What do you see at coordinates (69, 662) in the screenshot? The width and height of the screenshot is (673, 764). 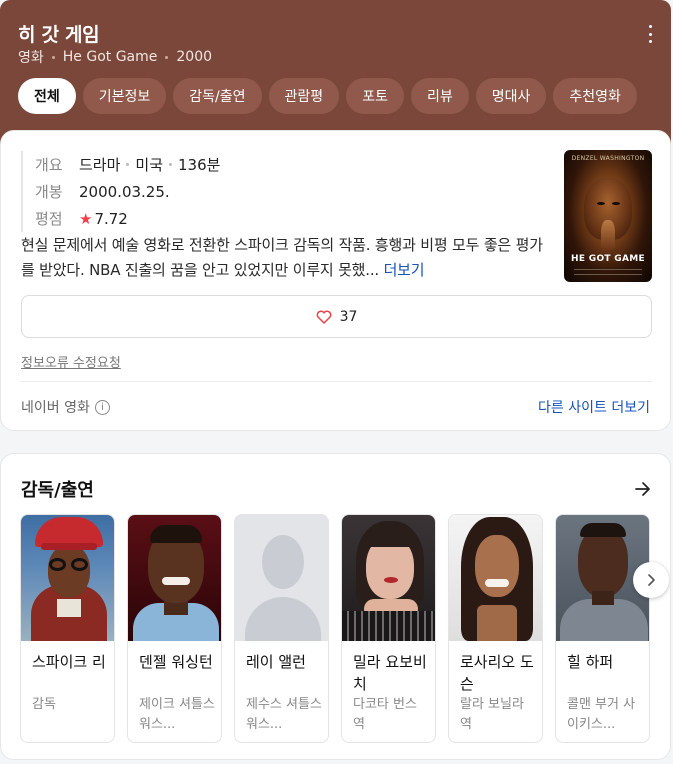 I see `person-name: 스파이크 리` at bounding box center [69, 662].